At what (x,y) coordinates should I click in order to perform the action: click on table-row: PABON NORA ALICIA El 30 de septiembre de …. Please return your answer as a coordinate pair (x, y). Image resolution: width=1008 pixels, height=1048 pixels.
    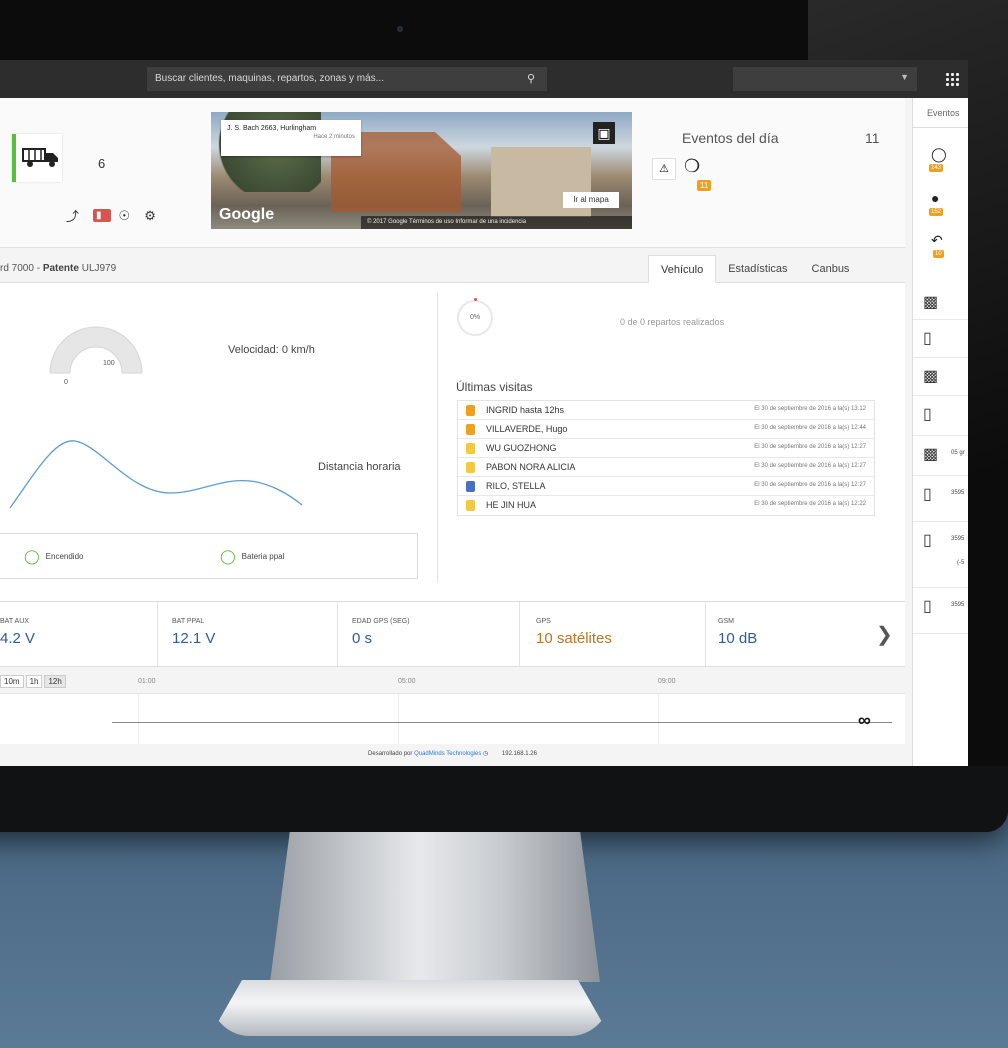
    Looking at the image, I should click on (666, 467).